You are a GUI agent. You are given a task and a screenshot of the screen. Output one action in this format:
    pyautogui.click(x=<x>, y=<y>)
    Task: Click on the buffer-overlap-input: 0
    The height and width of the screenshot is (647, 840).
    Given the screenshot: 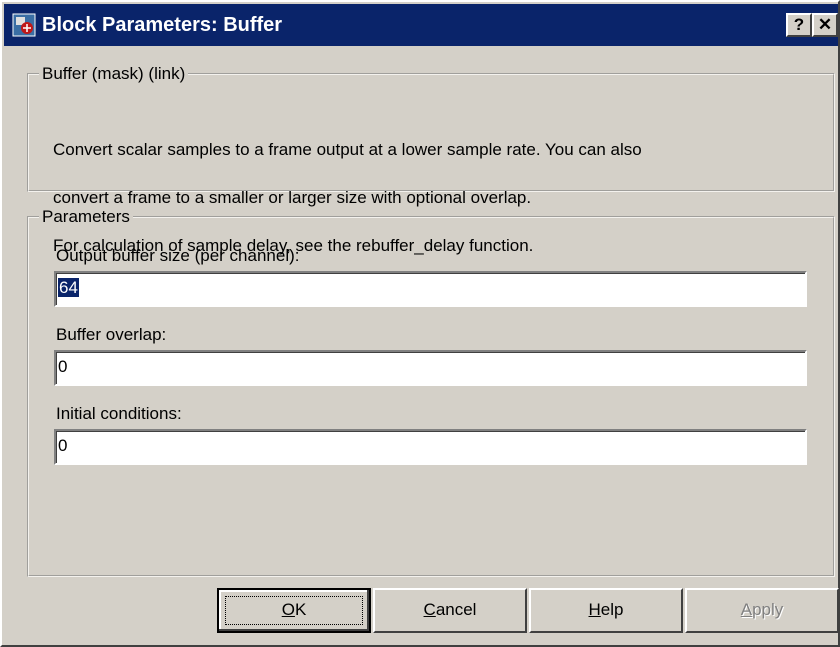 What is the action you would take?
    pyautogui.click(x=430, y=368)
    